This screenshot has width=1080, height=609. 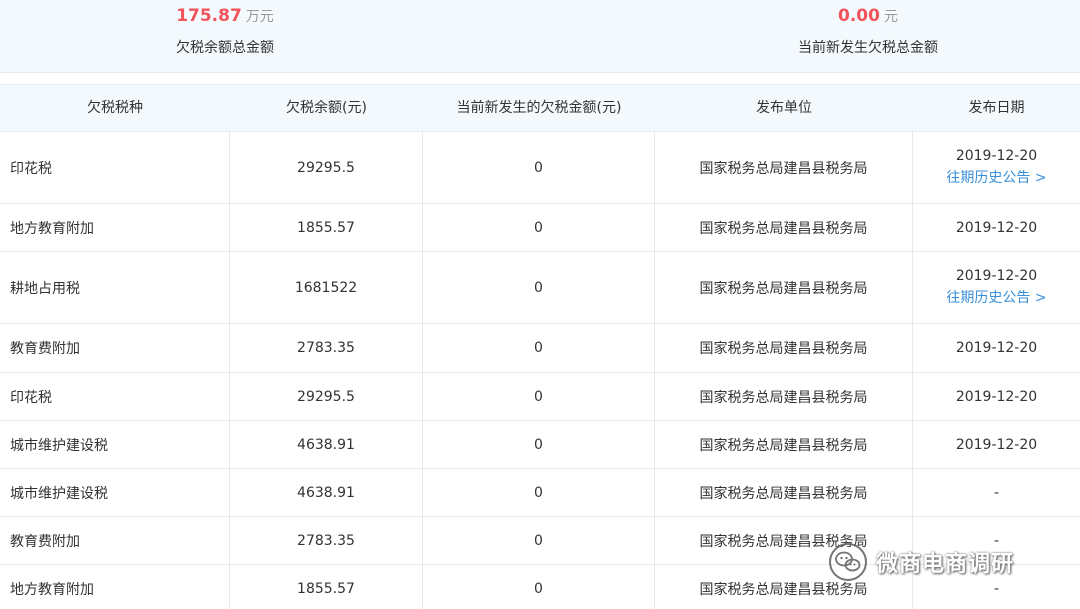 I want to click on wechat-icon, so click(x=848, y=562).